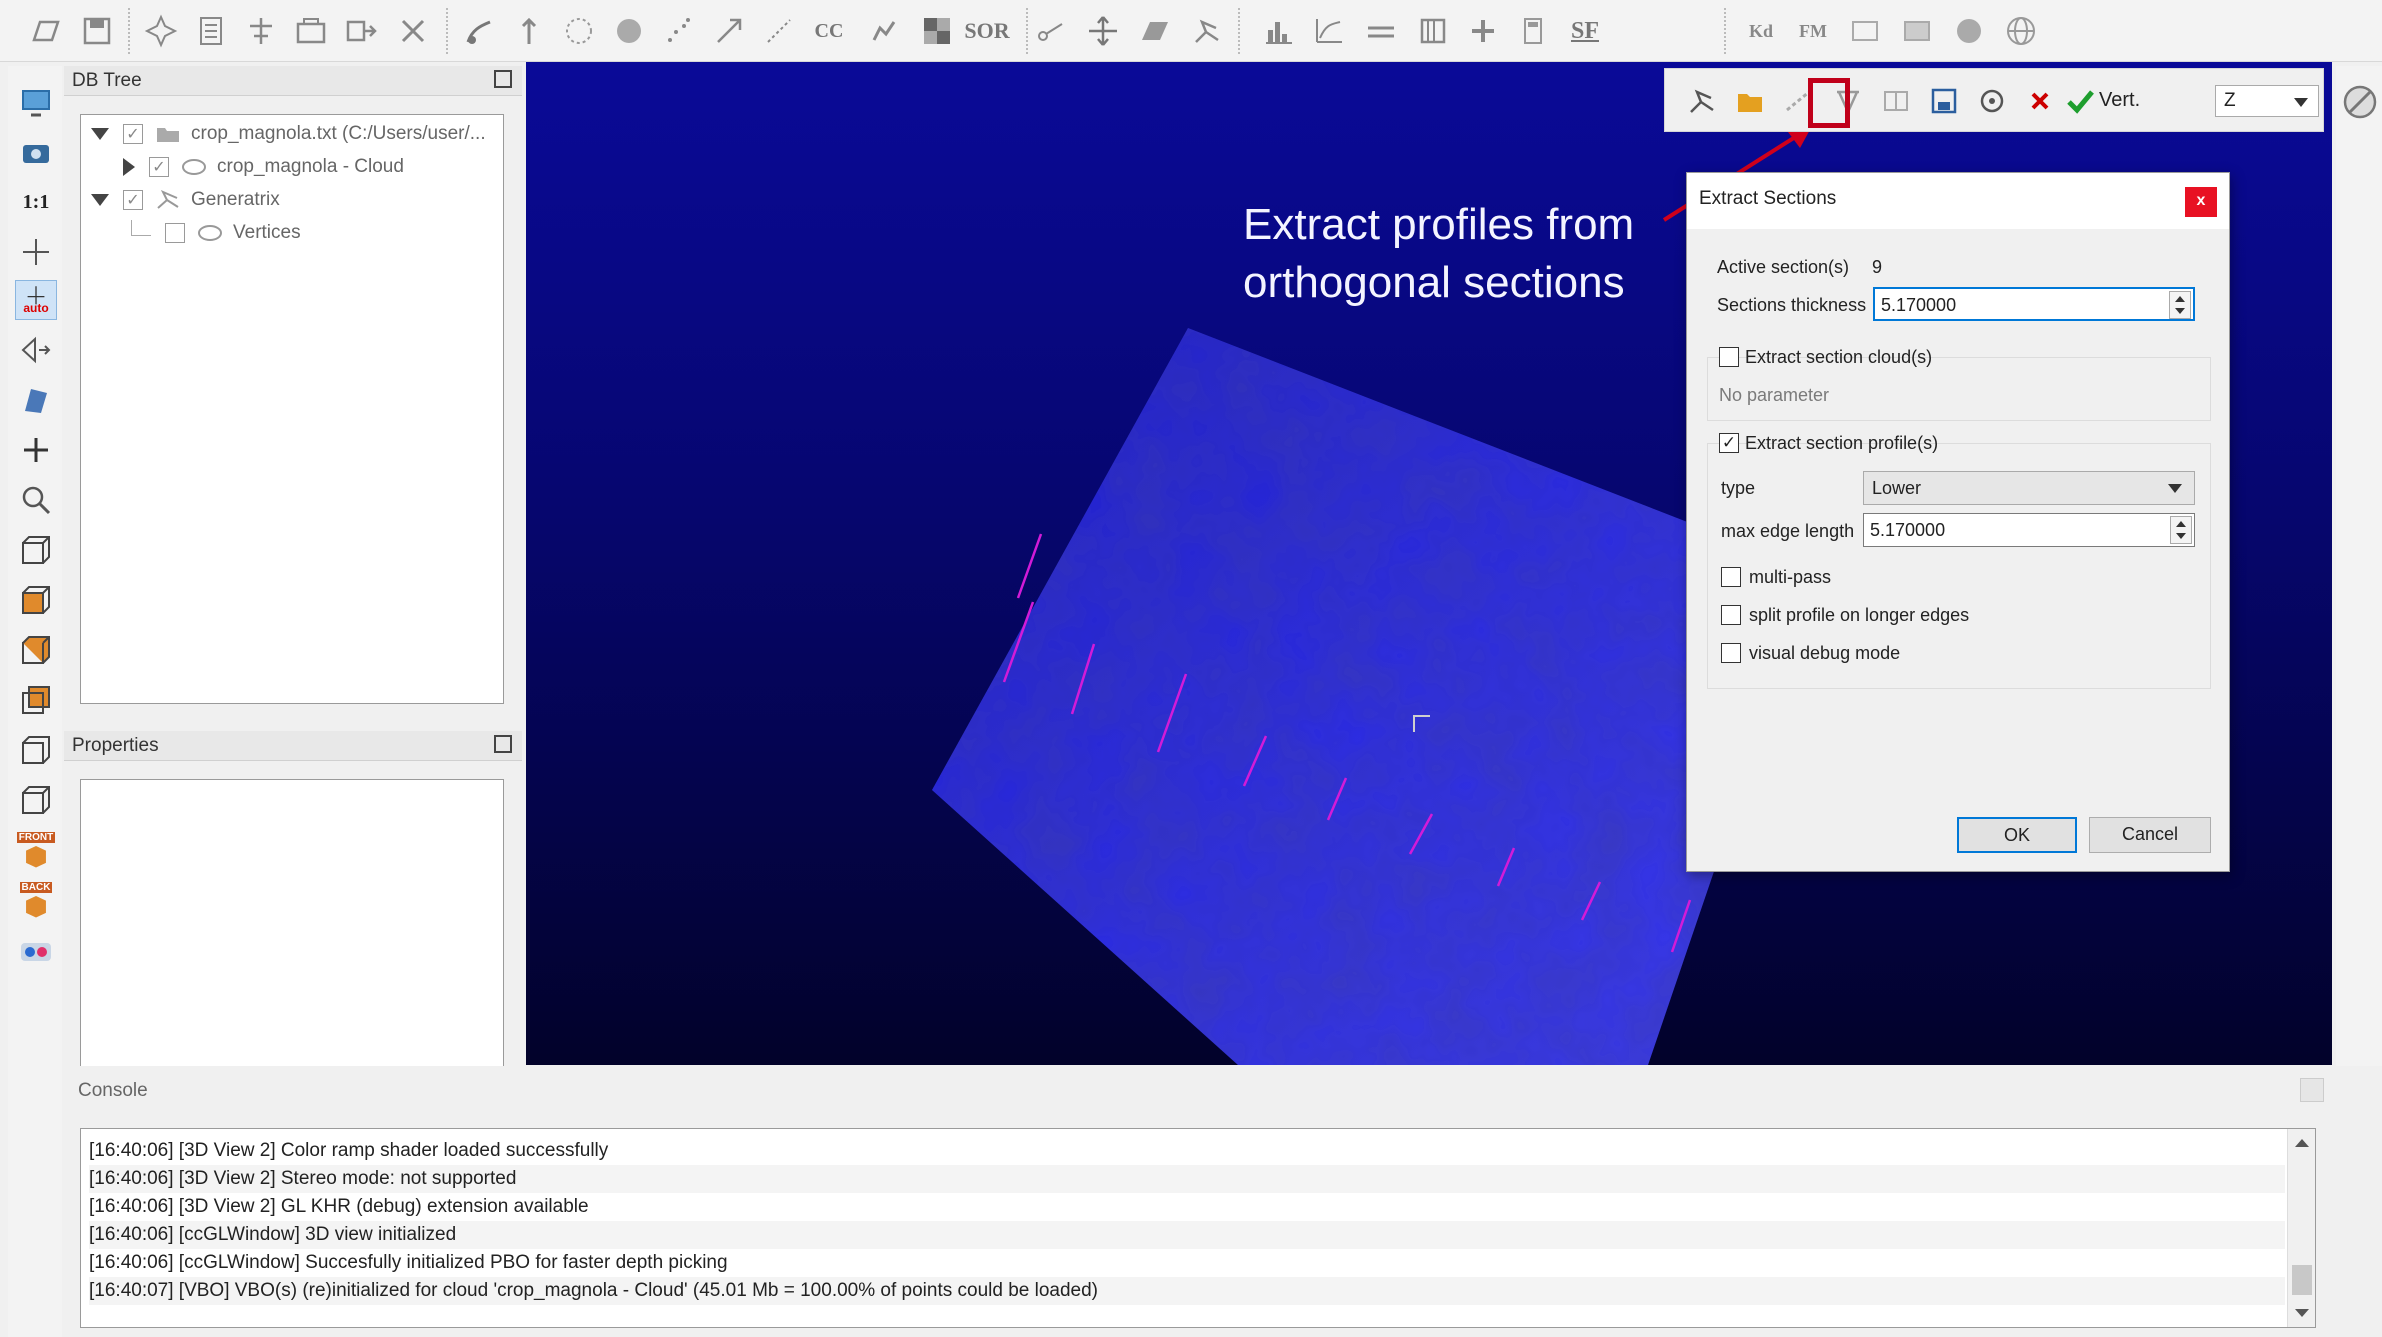  Describe the element at coordinates (1917, 31) in the screenshot. I see `raster-icon` at that location.